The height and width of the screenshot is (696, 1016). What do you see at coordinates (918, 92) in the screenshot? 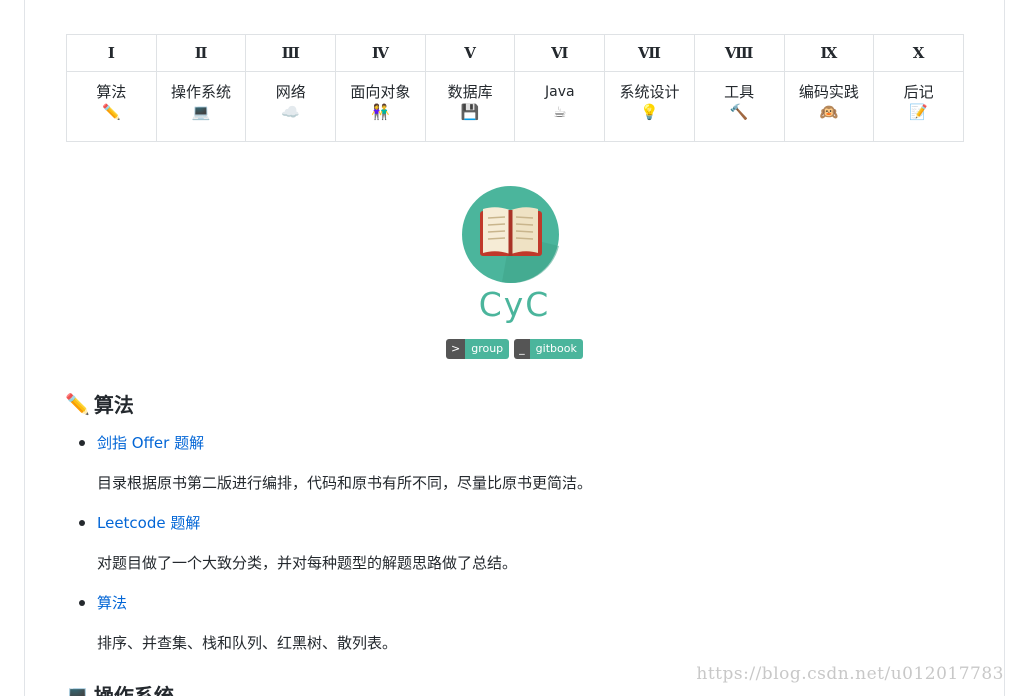
I see `nav-label: 后记` at bounding box center [918, 92].